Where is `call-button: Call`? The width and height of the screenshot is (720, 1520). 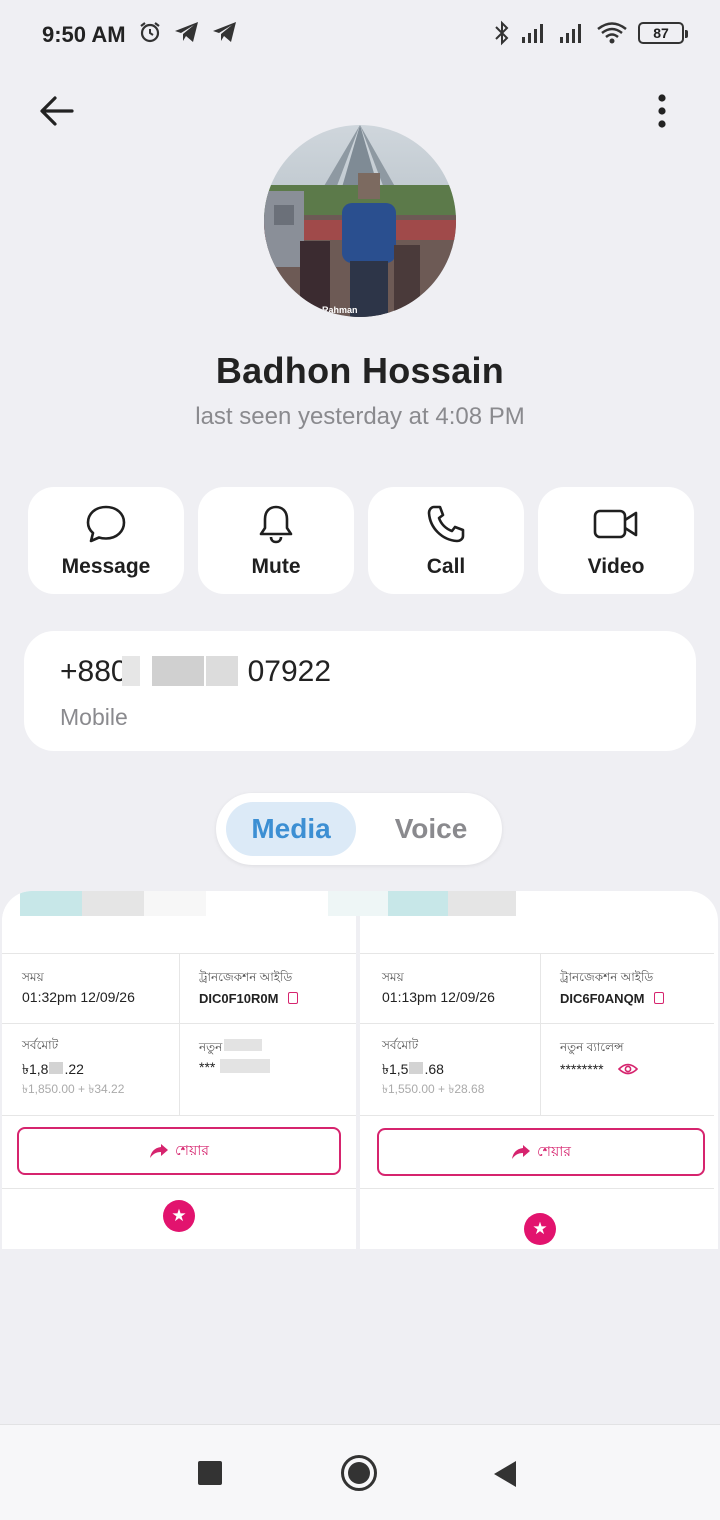 call-button: Call is located at coordinates (446, 540).